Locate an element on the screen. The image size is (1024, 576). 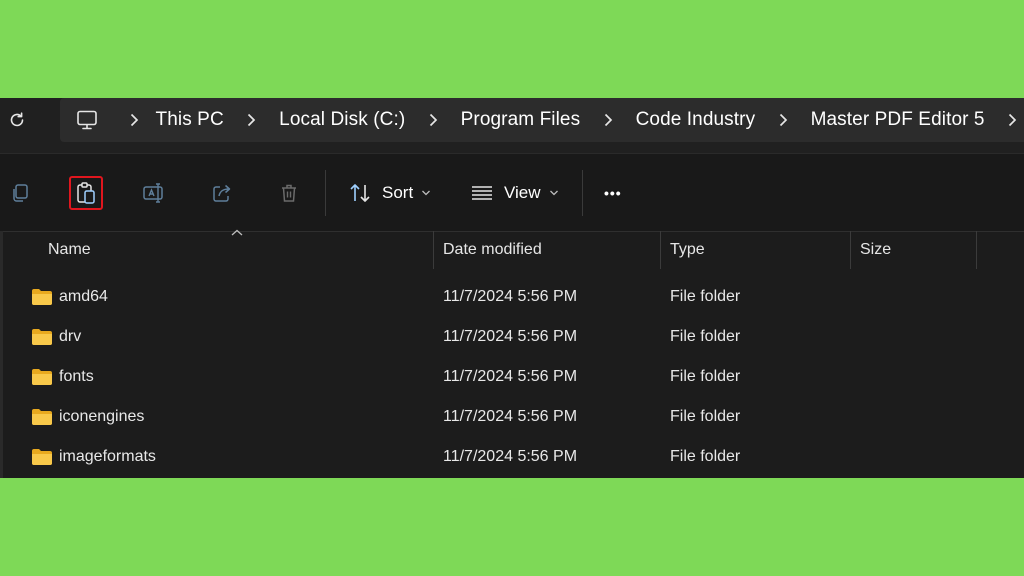
see-more-button: ••• is located at coordinates (613, 193).